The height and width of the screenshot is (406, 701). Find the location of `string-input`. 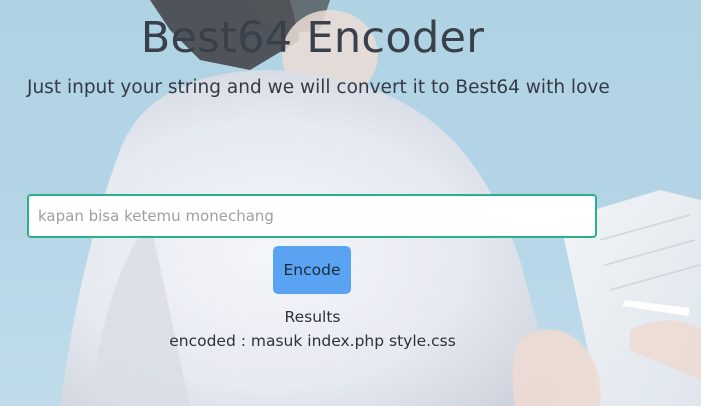

string-input is located at coordinates (312, 216).